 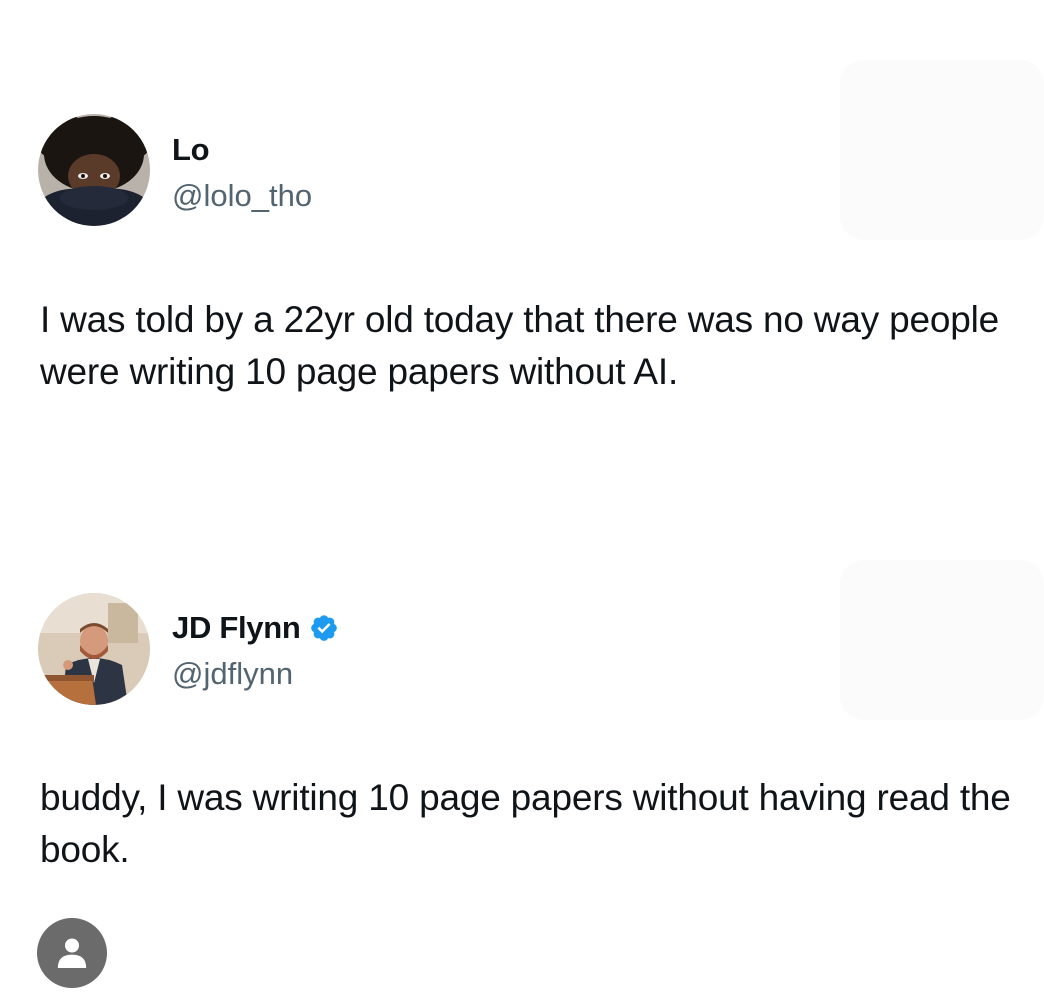 What do you see at coordinates (236, 627) in the screenshot?
I see `display-name-text: JD Flynn` at bounding box center [236, 627].